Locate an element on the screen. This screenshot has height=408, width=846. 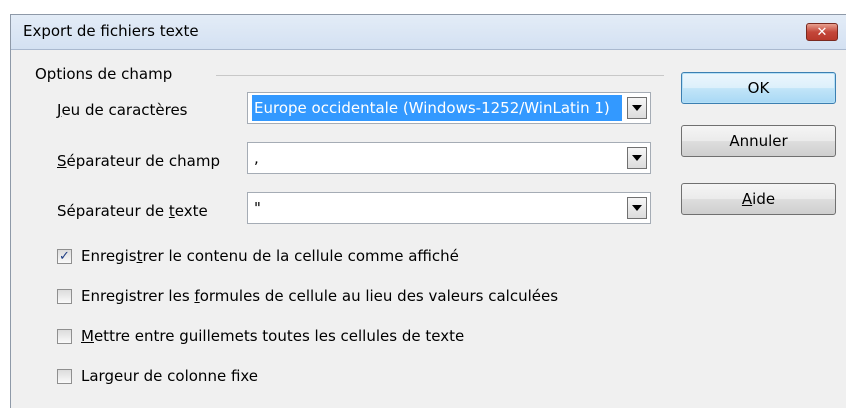
close-button: ✕ is located at coordinates (822, 32).